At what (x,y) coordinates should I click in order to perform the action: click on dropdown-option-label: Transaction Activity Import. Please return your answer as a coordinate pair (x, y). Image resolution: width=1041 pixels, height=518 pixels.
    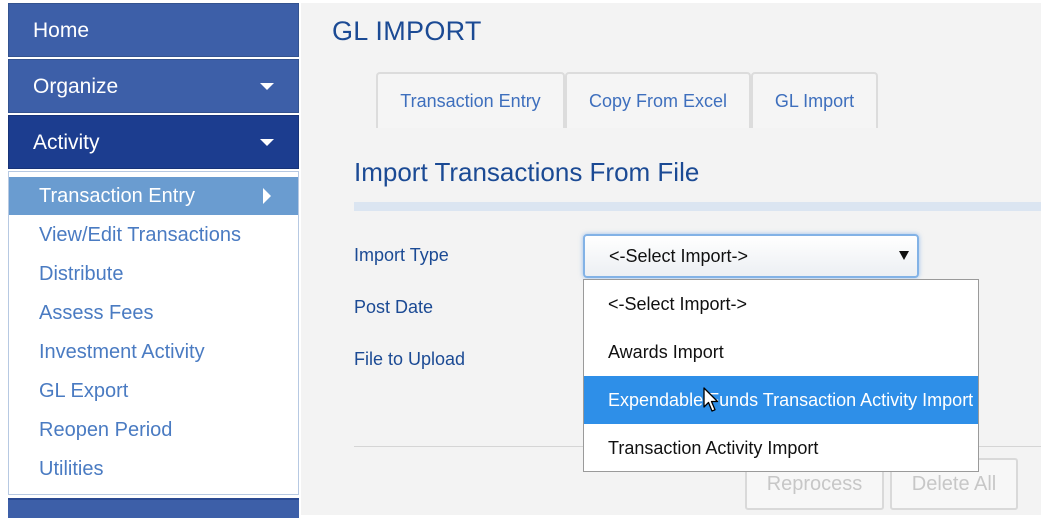
    Looking at the image, I should click on (713, 448).